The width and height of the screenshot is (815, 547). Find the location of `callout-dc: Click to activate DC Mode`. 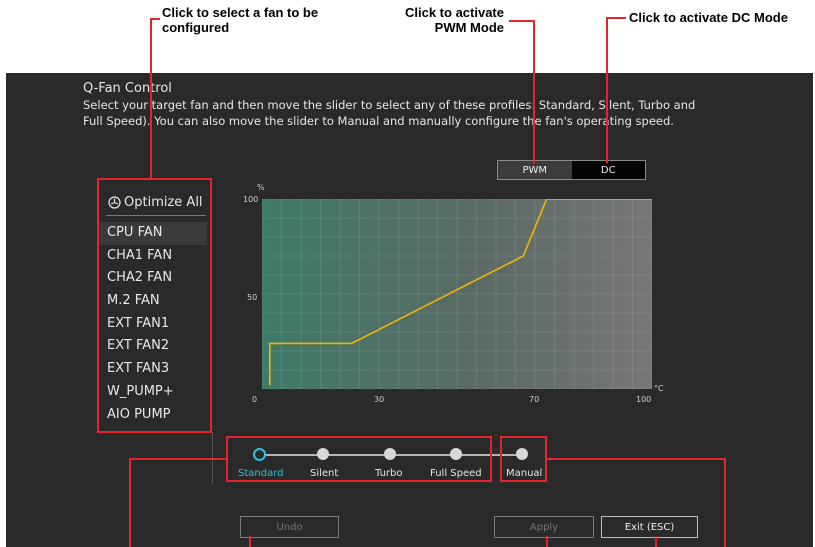

callout-dc: Click to activate DC Mode is located at coordinates (708, 17).